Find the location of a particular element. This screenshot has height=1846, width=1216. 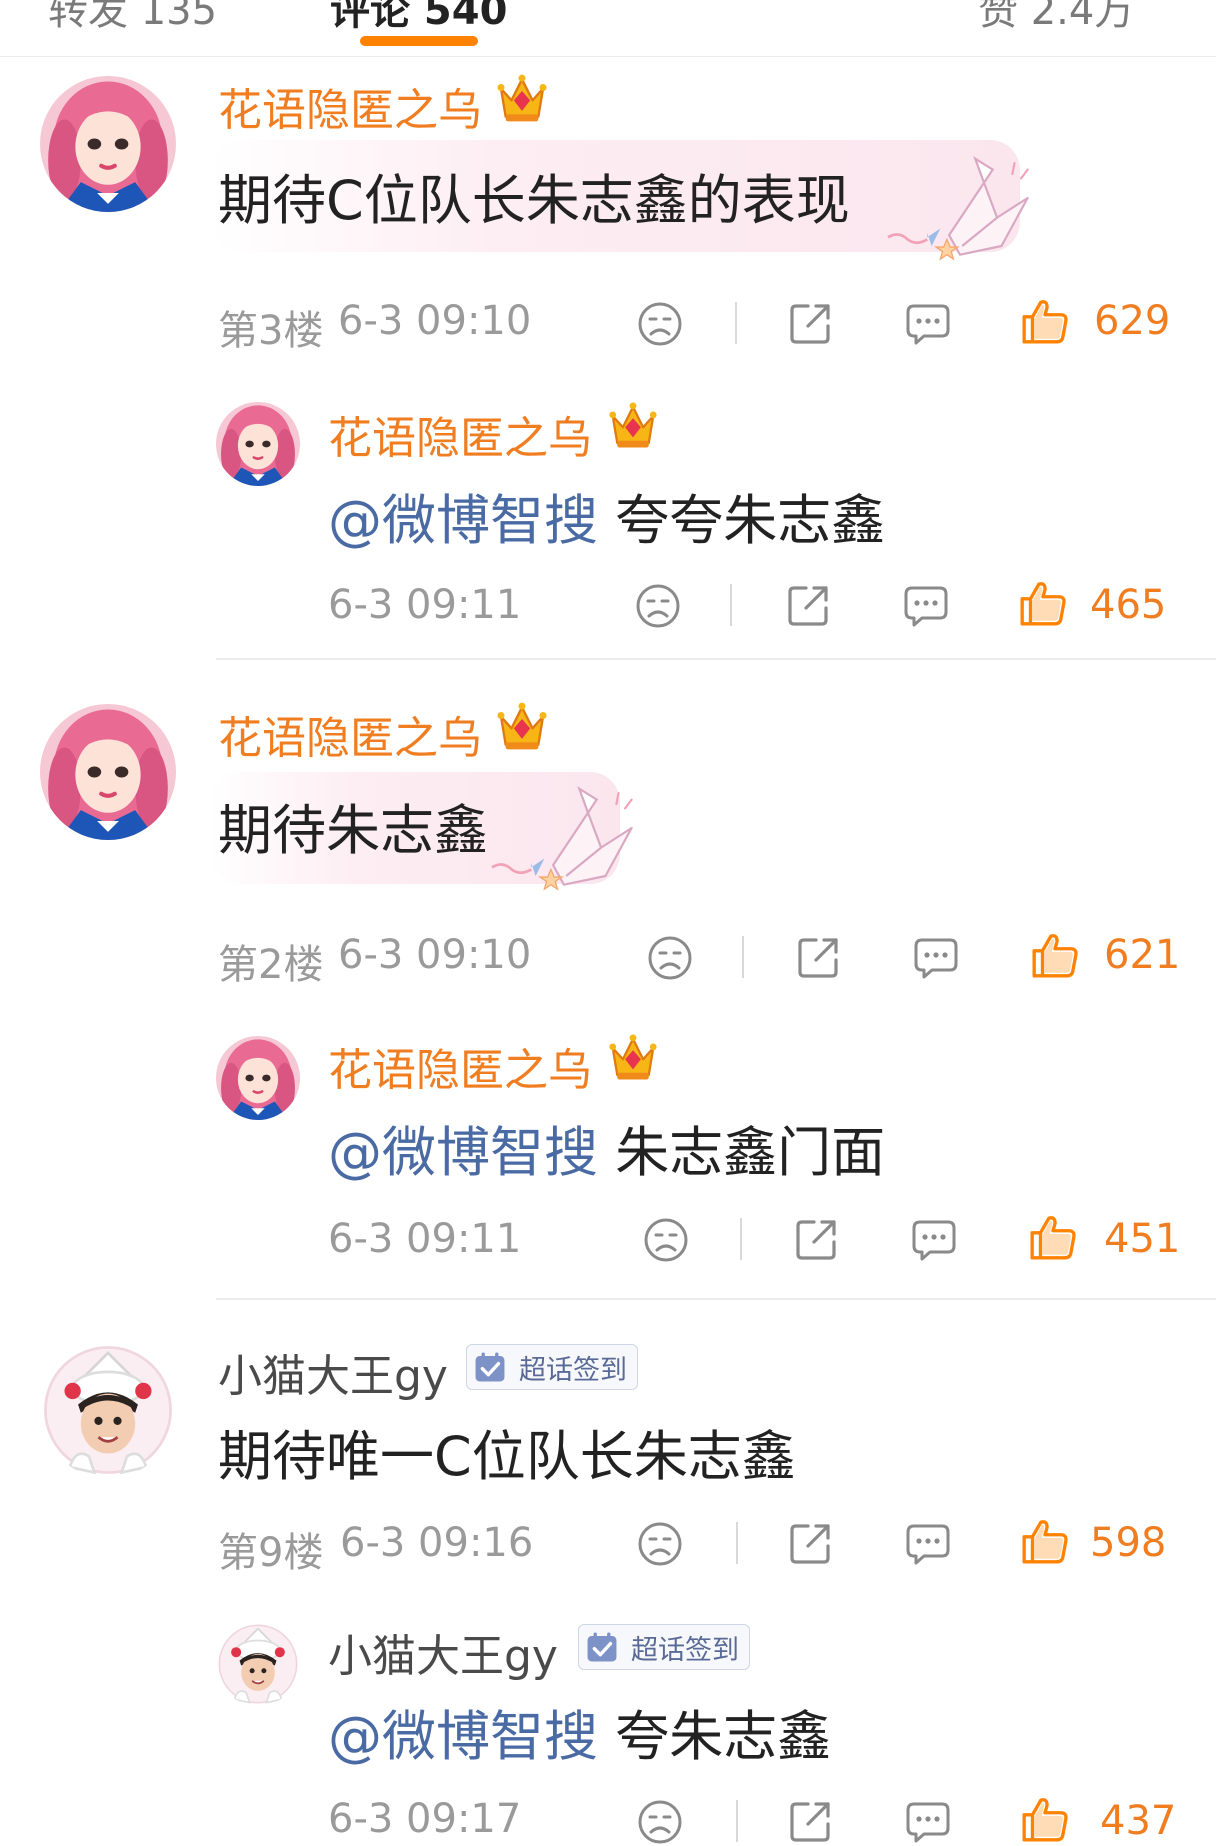

tab-likes: 赞 2.4万 is located at coordinates (1056, 18).